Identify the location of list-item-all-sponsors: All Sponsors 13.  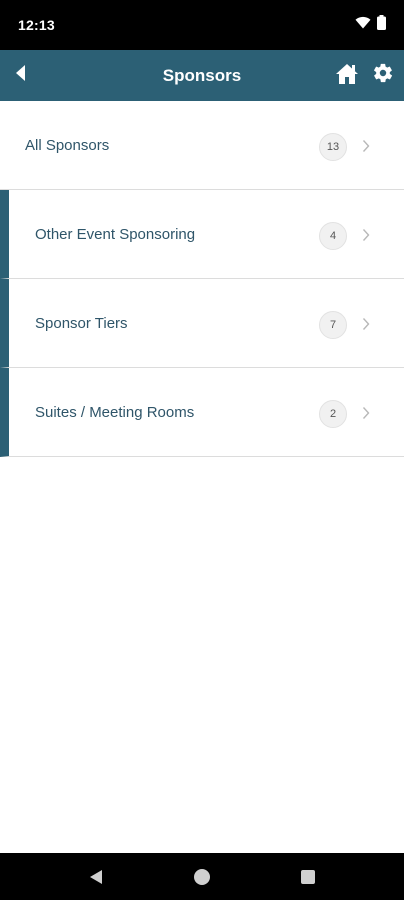
(202, 145).